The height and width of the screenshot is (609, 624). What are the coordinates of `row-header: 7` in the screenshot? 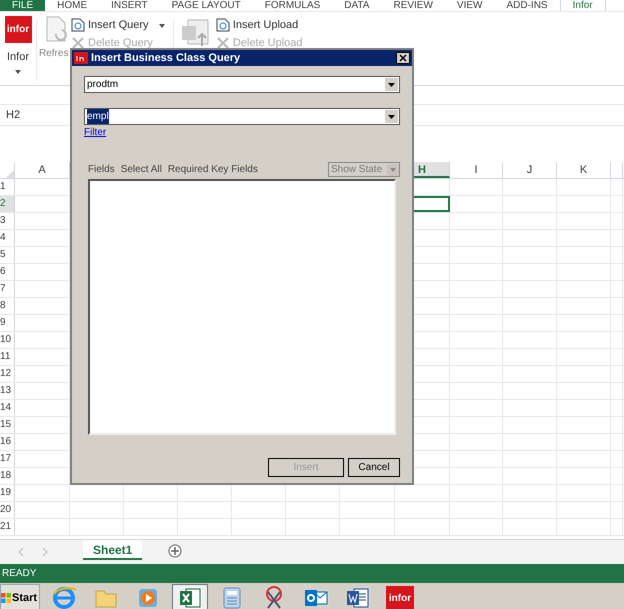 It's located at (7, 289).